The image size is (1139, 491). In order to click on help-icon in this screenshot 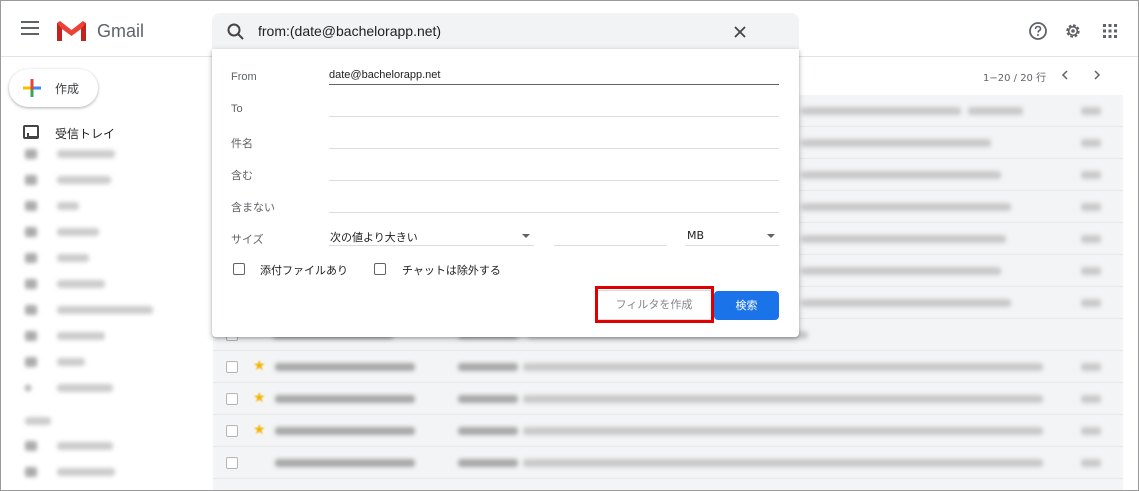, I will do `click(1038, 31)`.